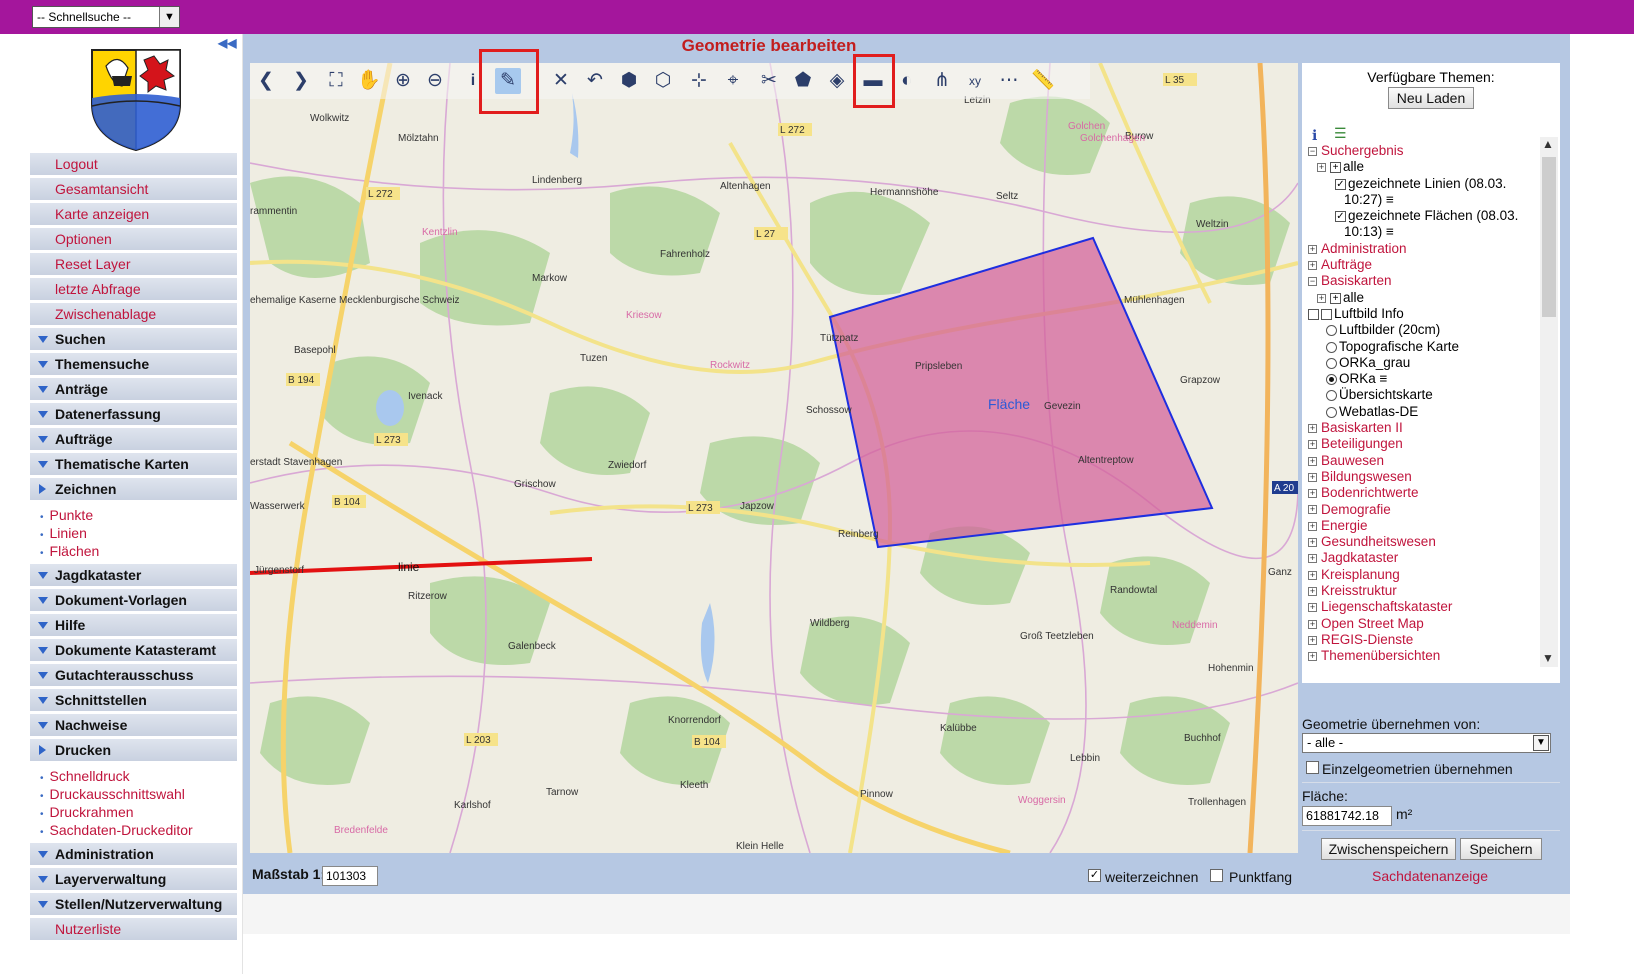  What do you see at coordinates (1426, 743) in the screenshot?
I see `geom-source-select: - alle - ▼` at bounding box center [1426, 743].